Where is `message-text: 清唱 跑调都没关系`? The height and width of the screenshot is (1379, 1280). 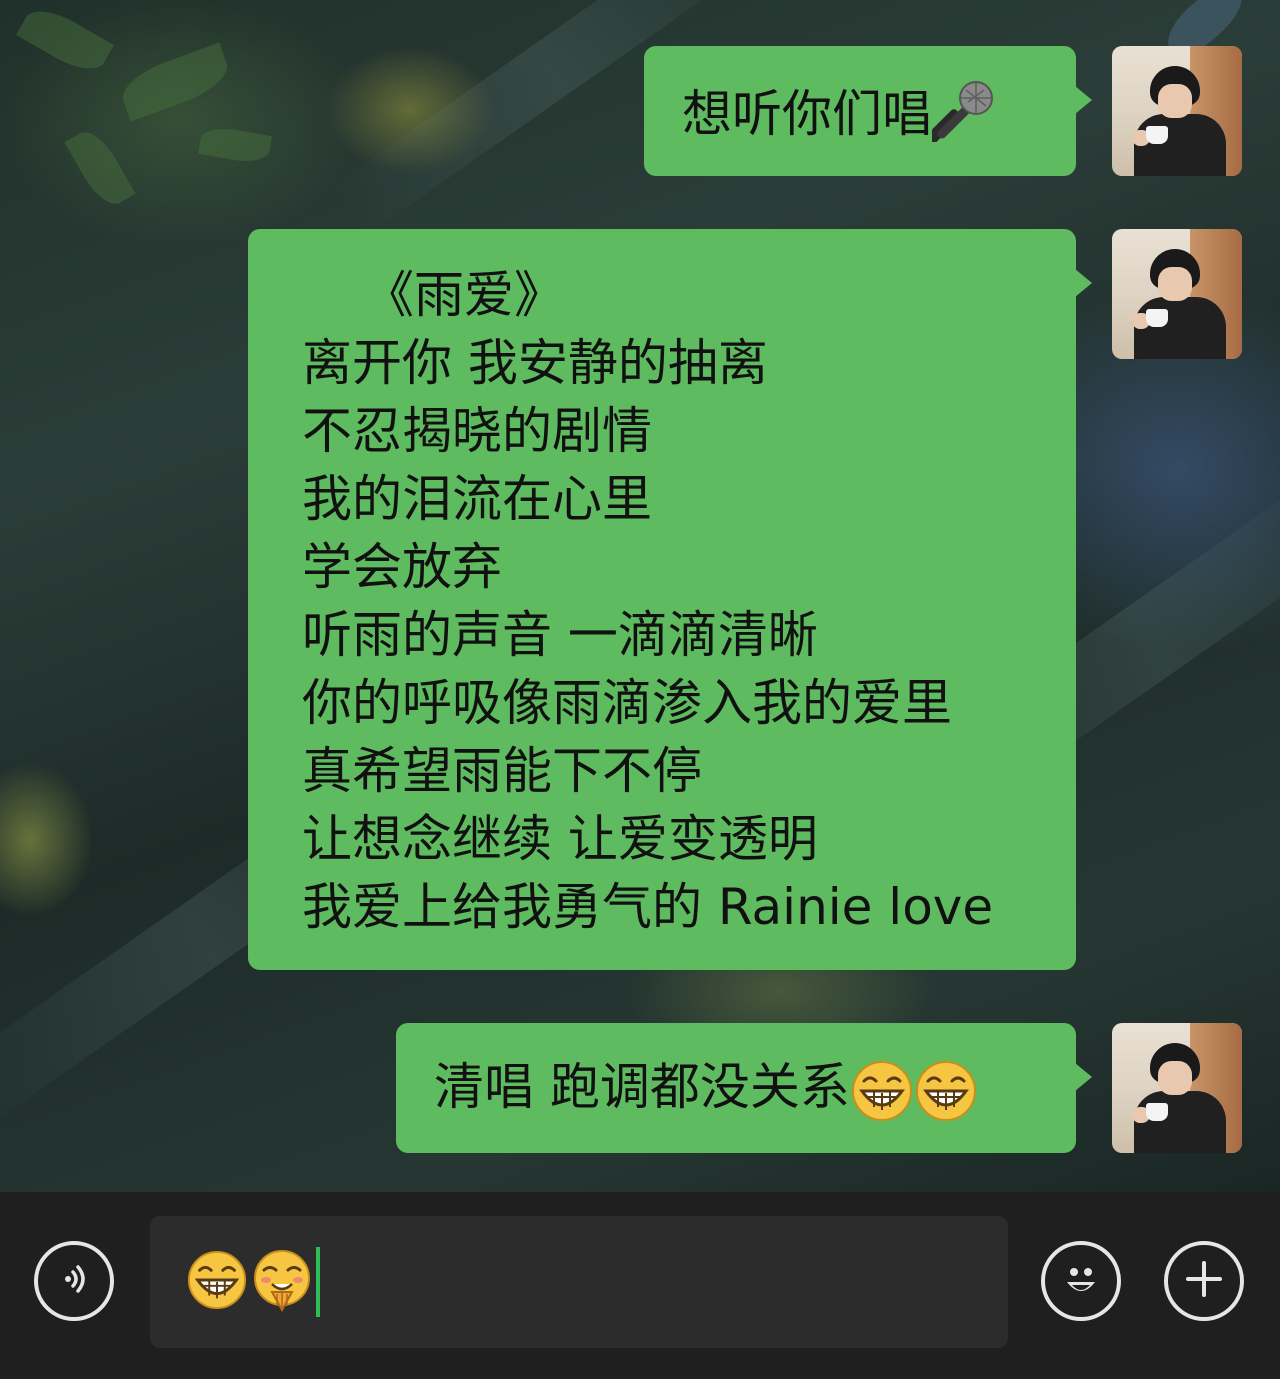
message-text: 清唱 跑调都没关系 is located at coordinates (642, 1087).